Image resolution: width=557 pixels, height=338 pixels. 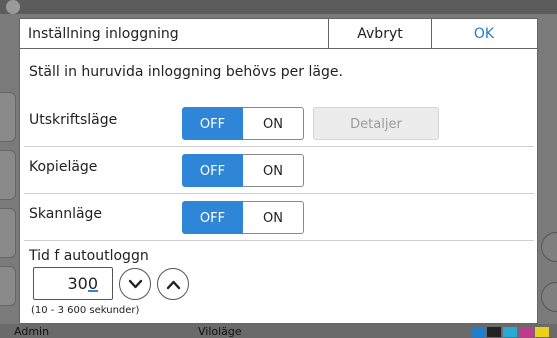 I want to click on auto-logout-label: Tid f autoutloggn, so click(x=89, y=256).